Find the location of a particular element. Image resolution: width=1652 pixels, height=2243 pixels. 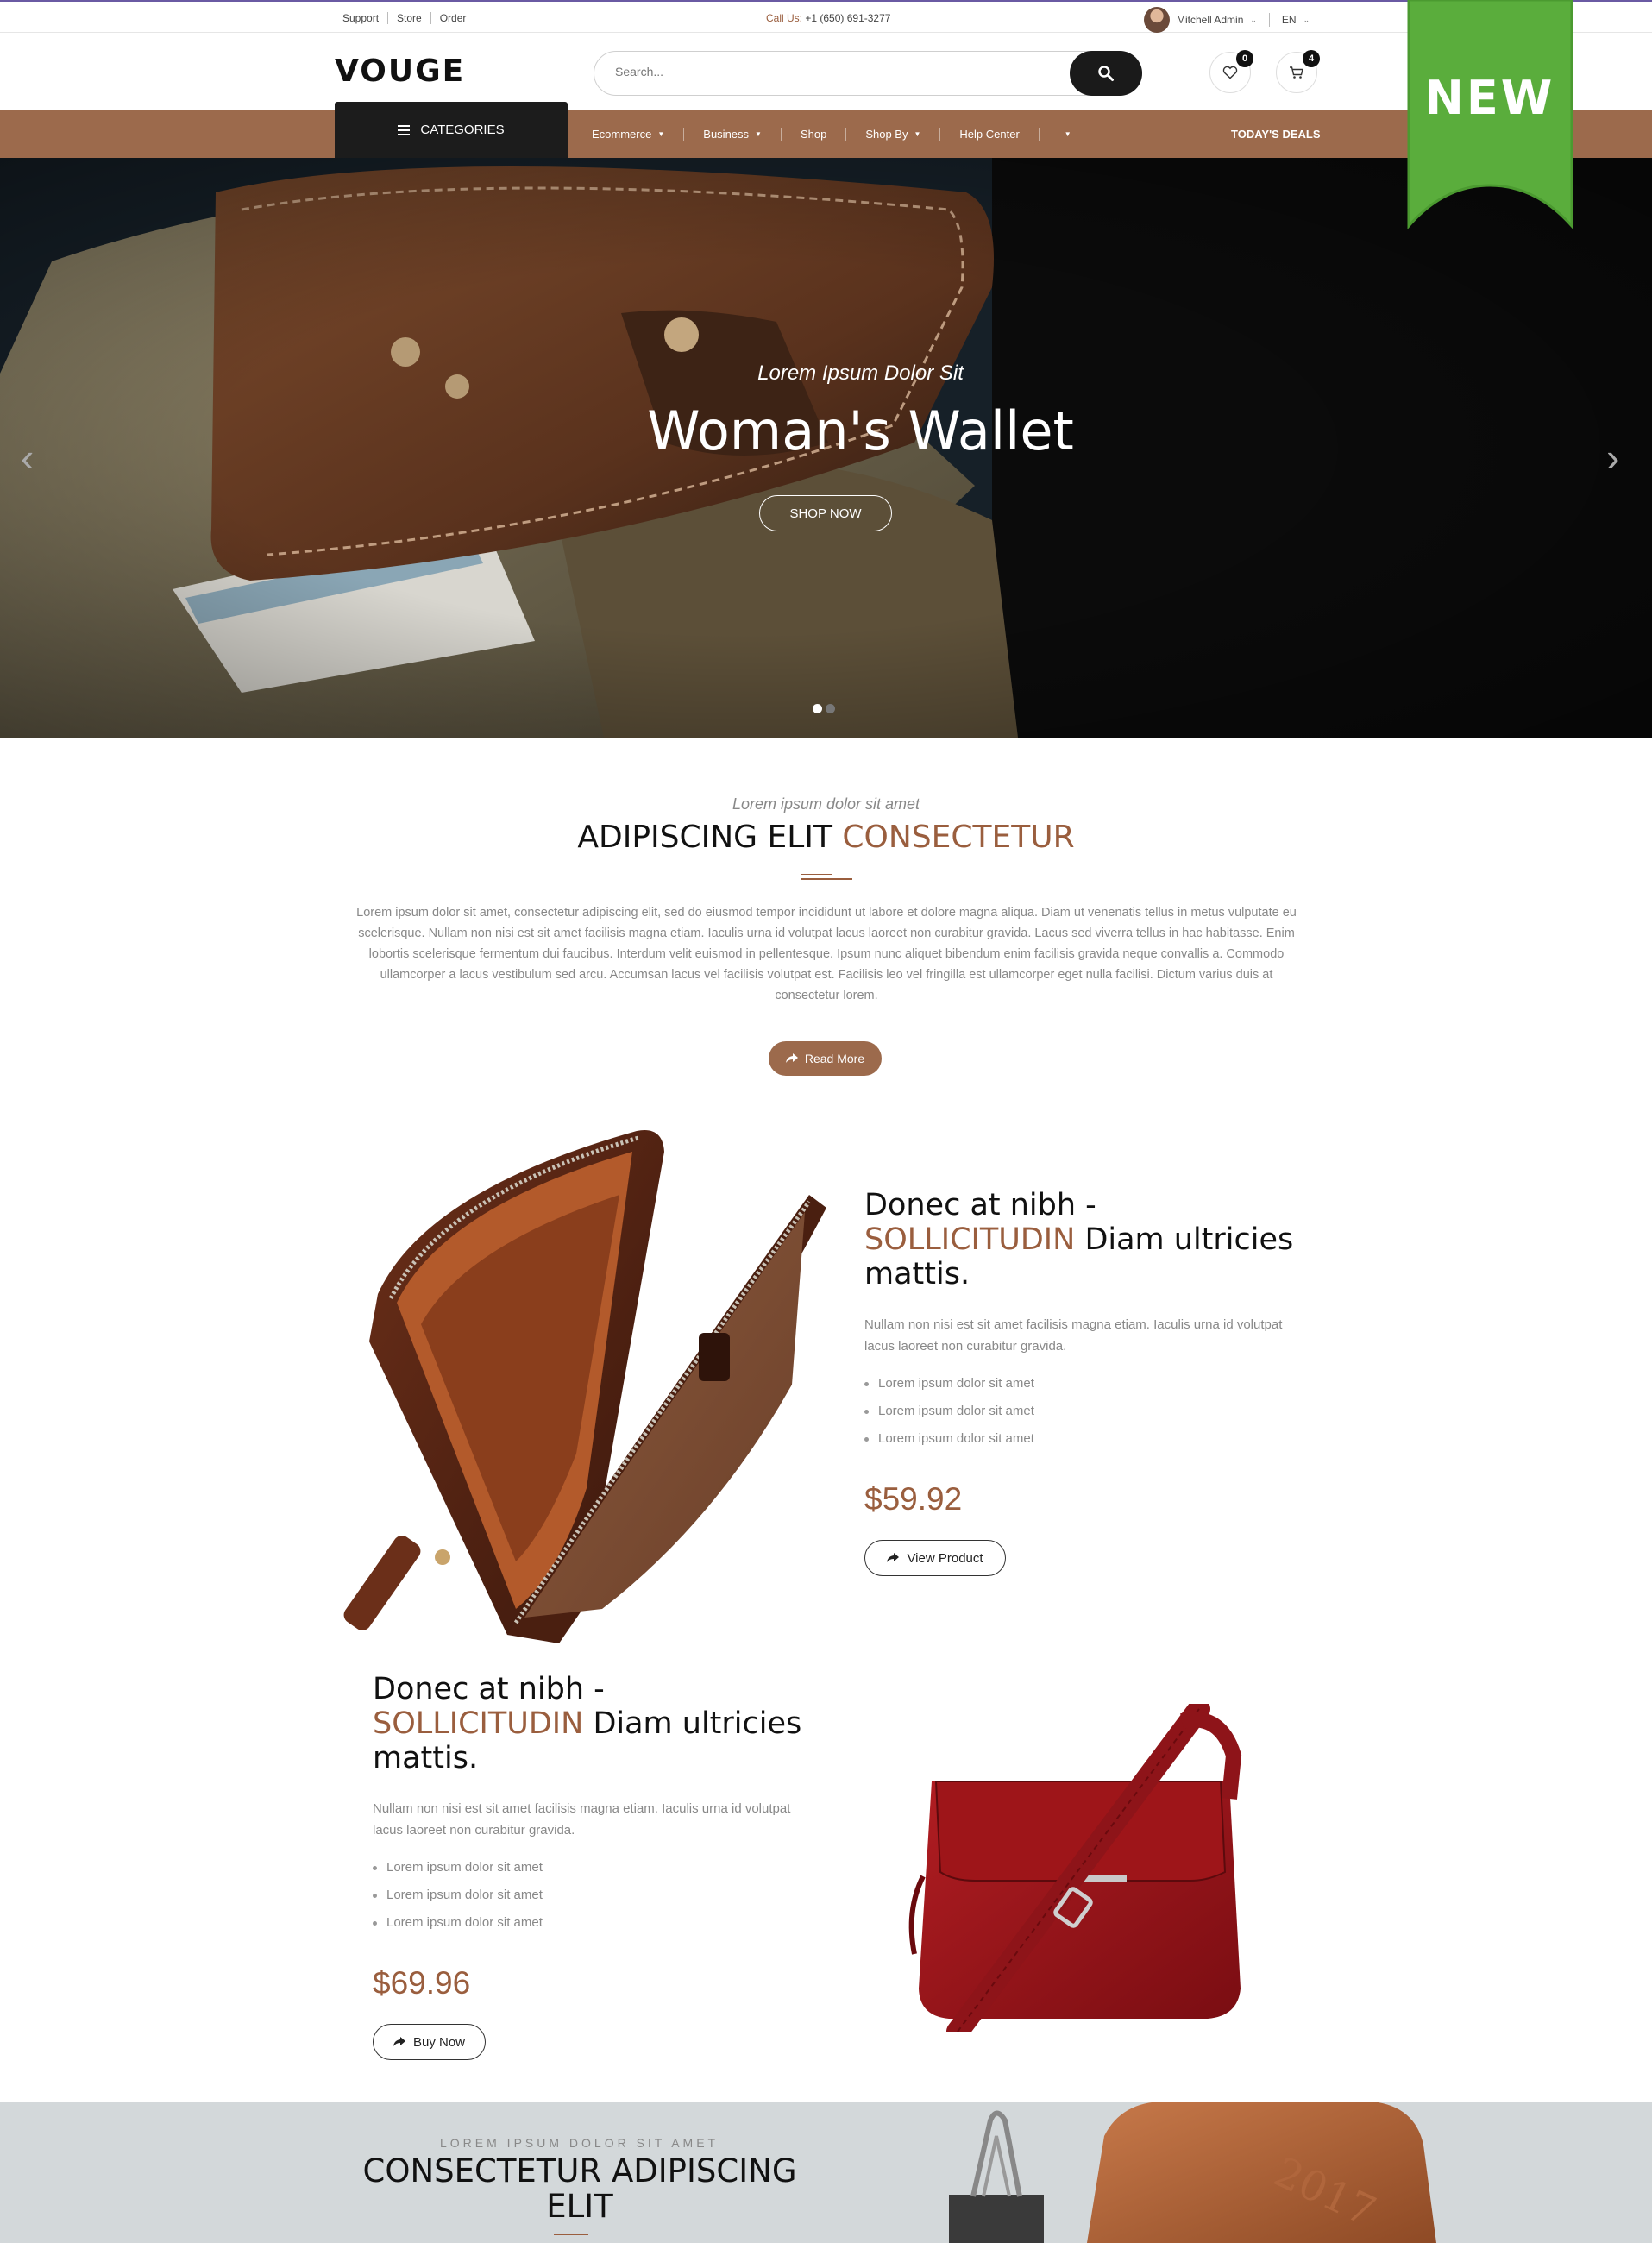

search-input is located at coordinates (822, 72).